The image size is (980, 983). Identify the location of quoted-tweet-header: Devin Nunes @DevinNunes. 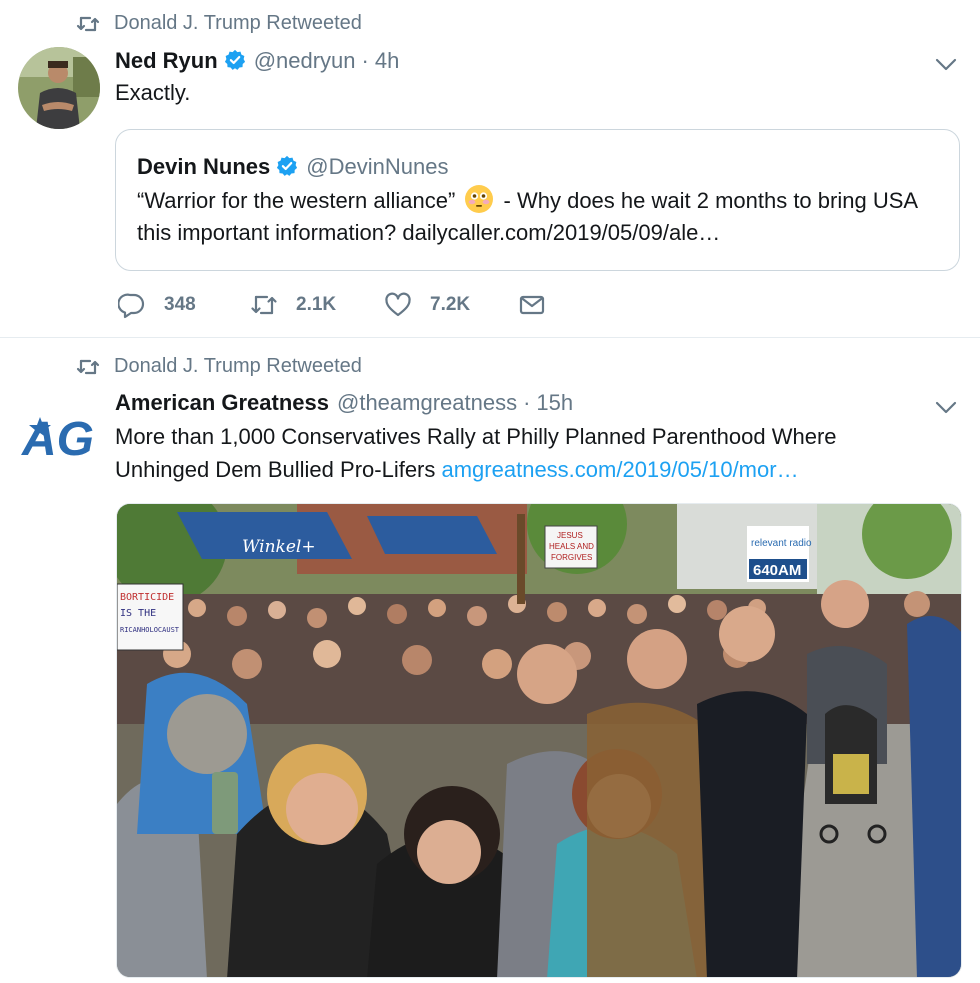
(292, 166).